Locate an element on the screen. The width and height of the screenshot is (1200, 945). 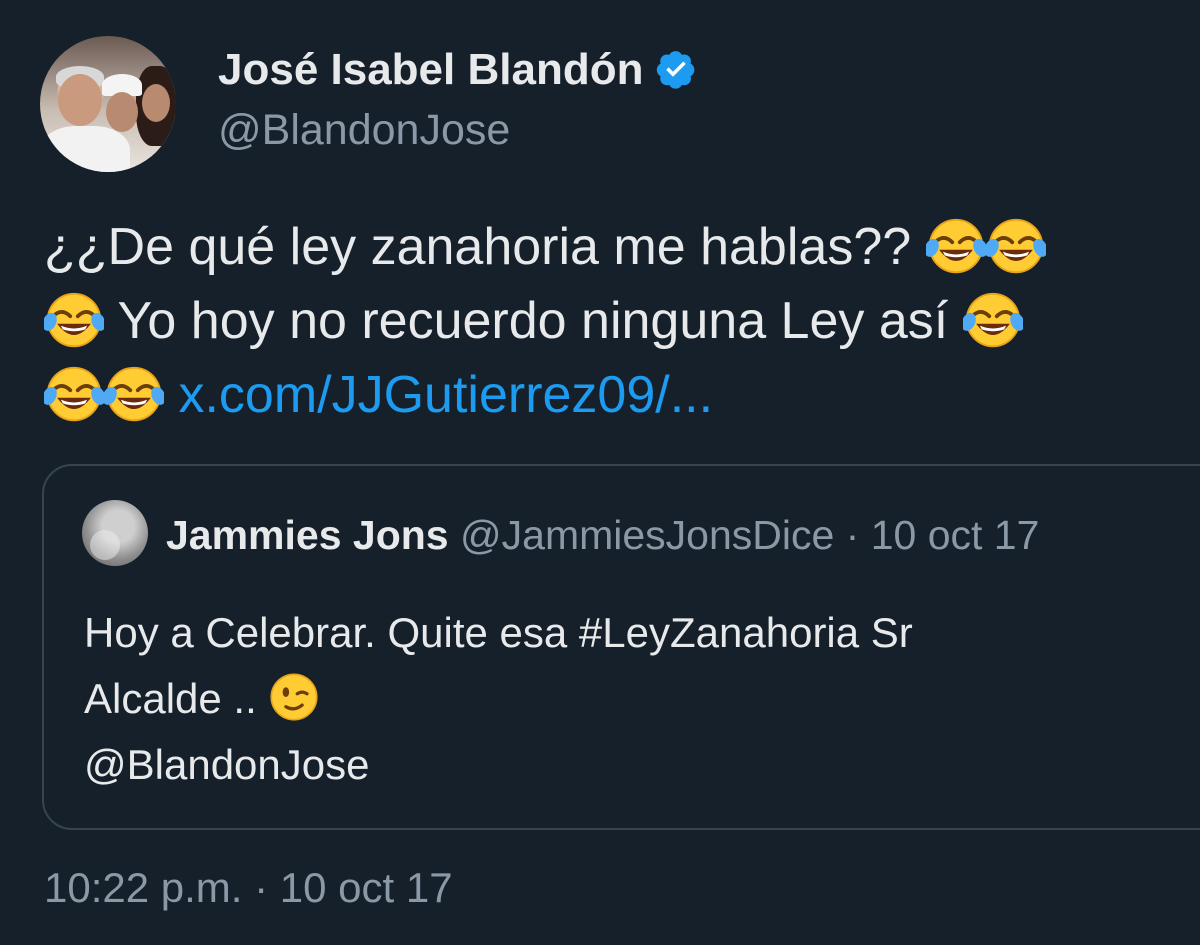
author-avatar is located at coordinates (108, 104).